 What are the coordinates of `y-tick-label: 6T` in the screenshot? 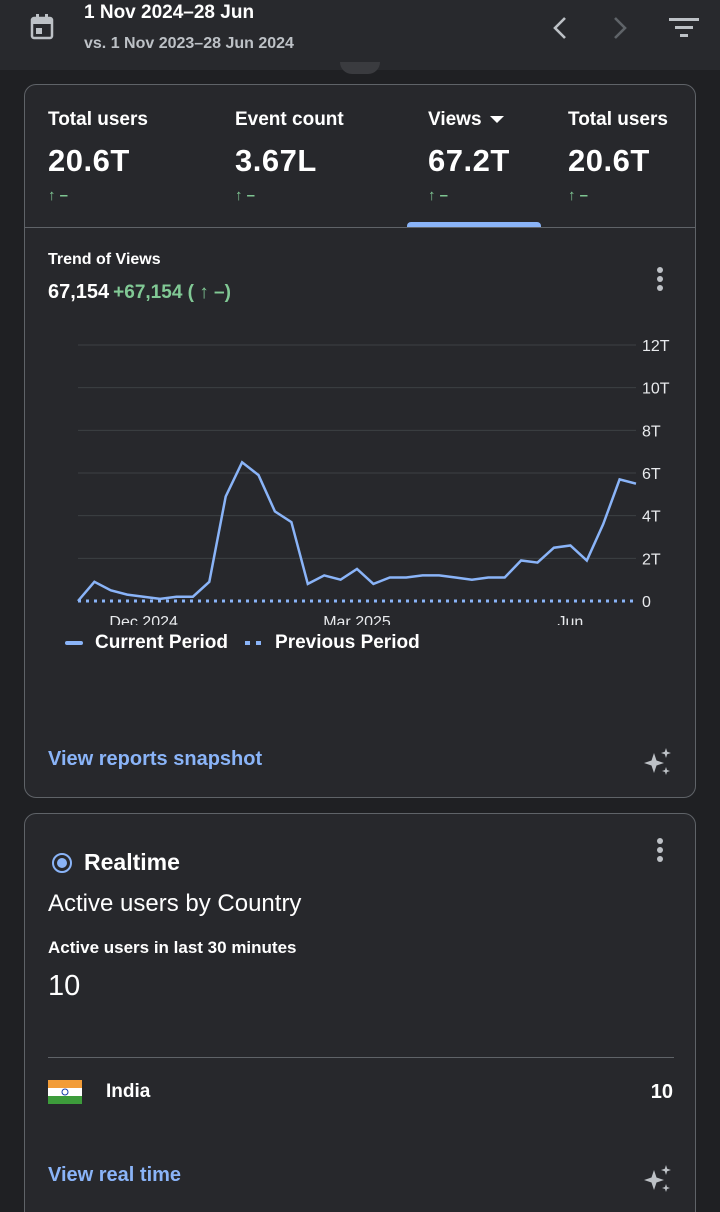 It's located at (651, 474).